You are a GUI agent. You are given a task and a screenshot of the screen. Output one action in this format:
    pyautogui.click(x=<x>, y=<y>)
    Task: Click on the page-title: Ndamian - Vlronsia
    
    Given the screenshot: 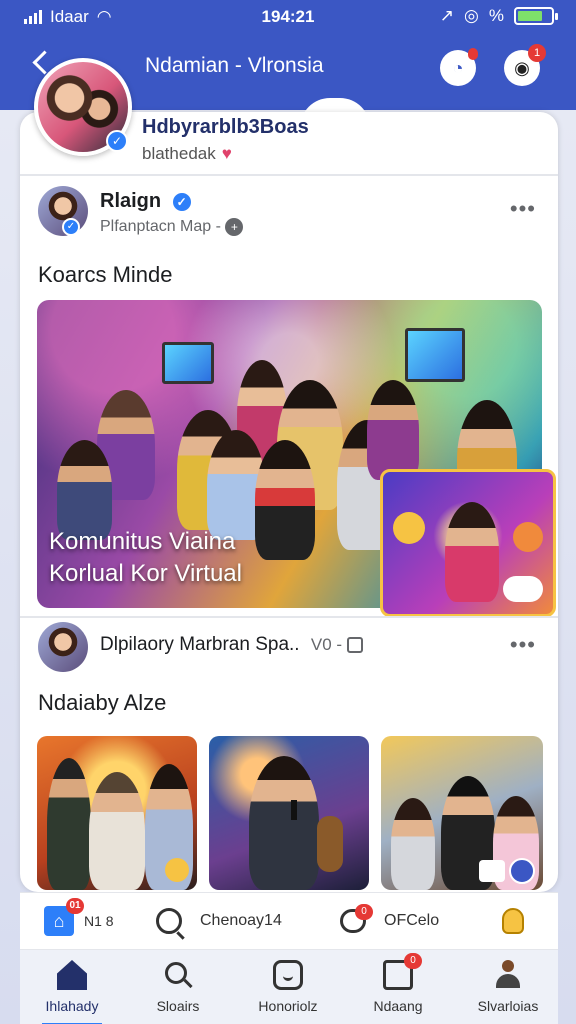 What is the action you would take?
    pyautogui.click(x=234, y=65)
    